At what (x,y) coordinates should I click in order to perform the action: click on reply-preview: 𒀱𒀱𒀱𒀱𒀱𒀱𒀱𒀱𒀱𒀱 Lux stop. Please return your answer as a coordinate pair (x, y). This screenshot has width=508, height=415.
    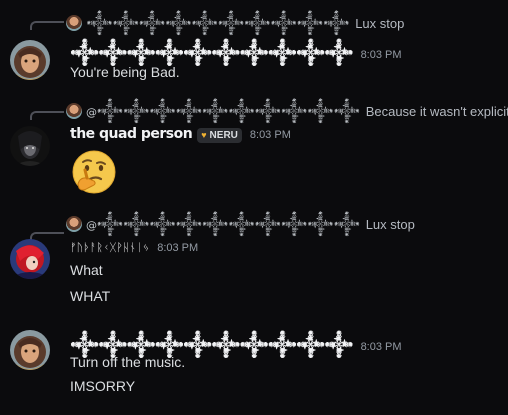
    Looking at the image, I should click on (217, 23).